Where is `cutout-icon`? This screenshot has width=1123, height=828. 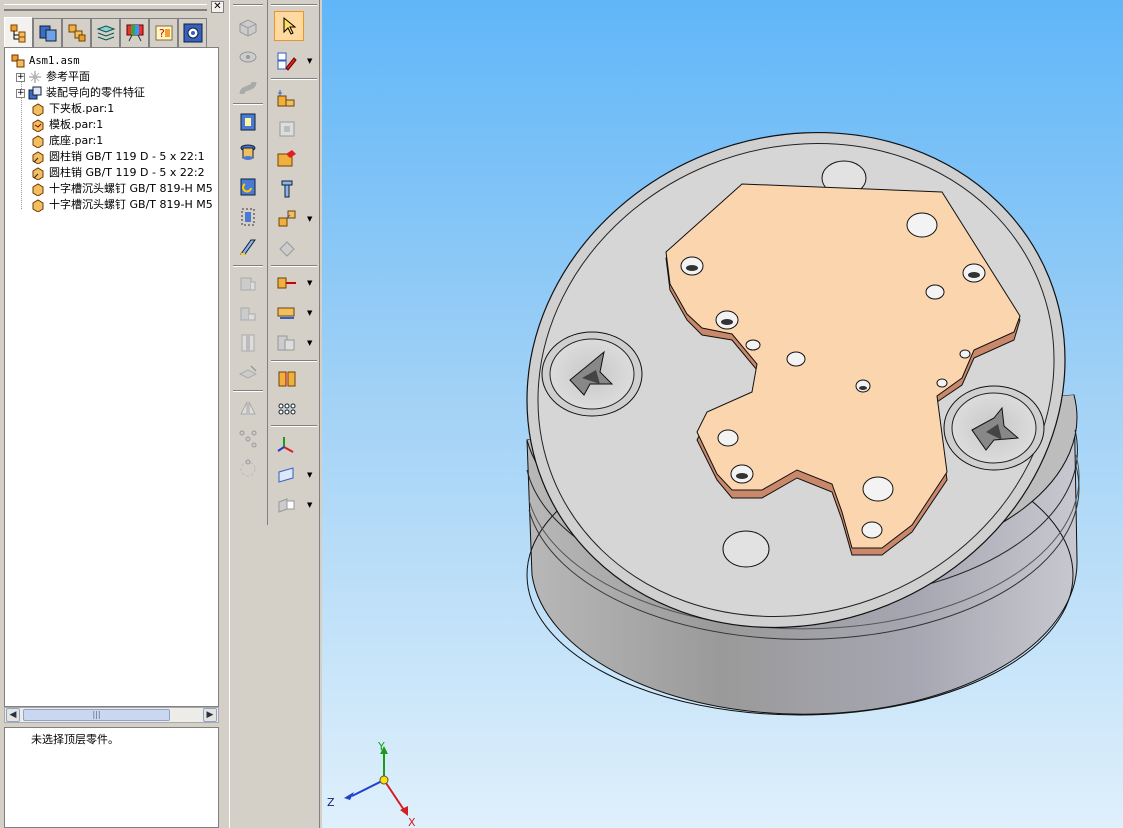 cutout-icon is located at coordinates (248, 122).